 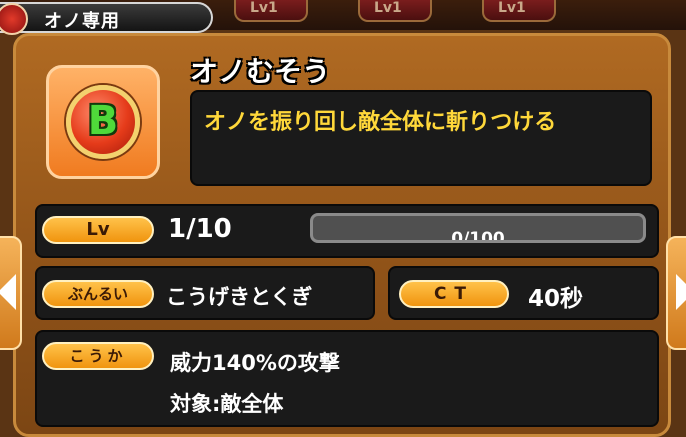 I want to click on b-rank-gem-icon: B, so click(x=103, y=122).